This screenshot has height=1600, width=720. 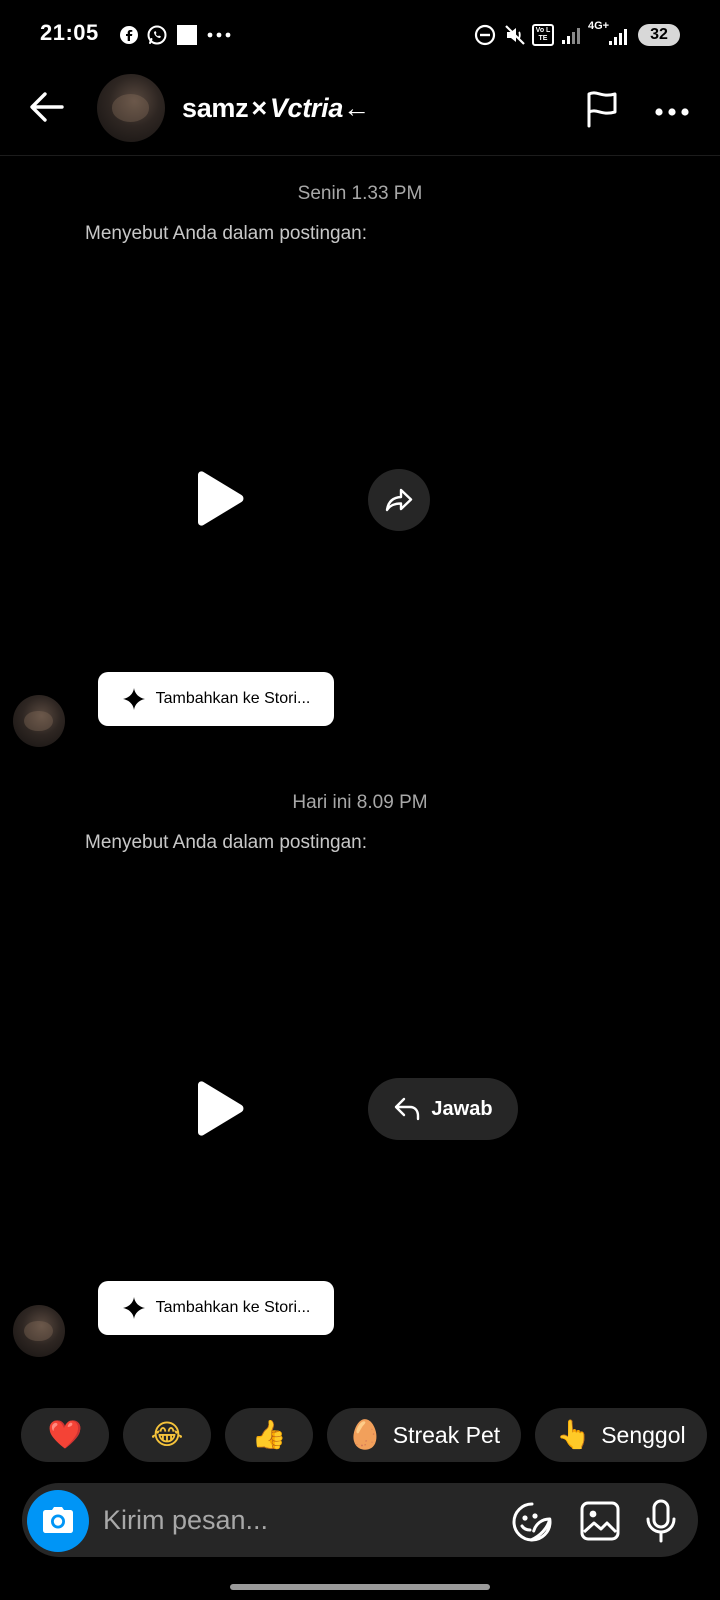 I want to click on senggol-chip: 👆 Senggol, so click(x=621, y=1435).